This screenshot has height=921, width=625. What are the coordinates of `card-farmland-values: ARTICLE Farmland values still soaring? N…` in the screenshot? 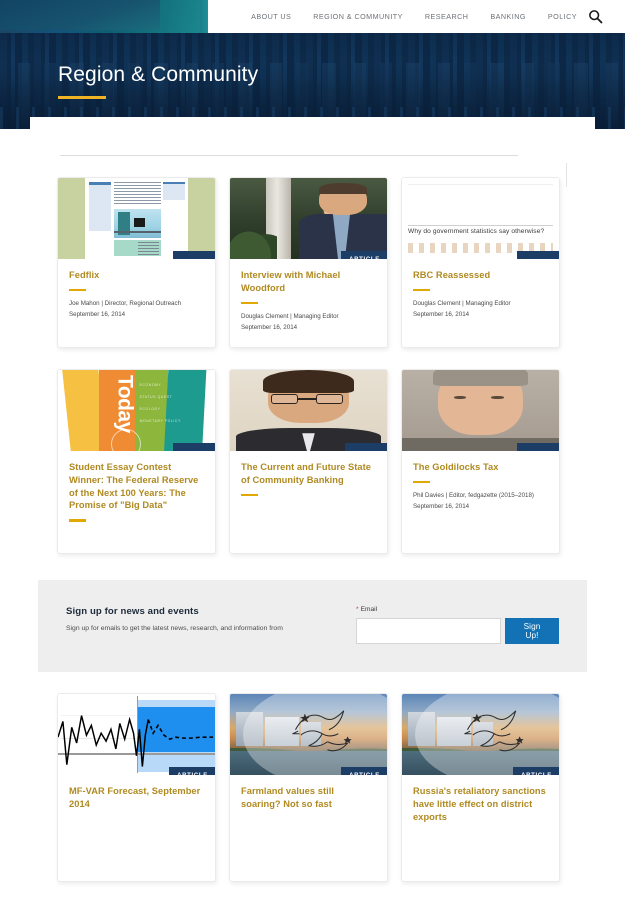 It's located at (308, 787).